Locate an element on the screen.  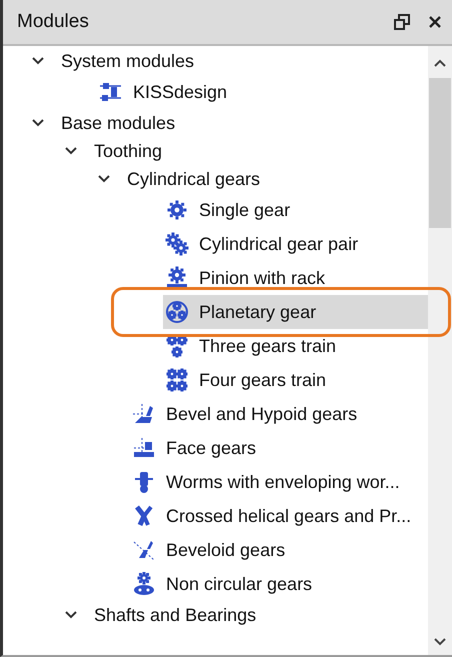
tree-item: Pinion with rack is located at coordinates (295, 278).